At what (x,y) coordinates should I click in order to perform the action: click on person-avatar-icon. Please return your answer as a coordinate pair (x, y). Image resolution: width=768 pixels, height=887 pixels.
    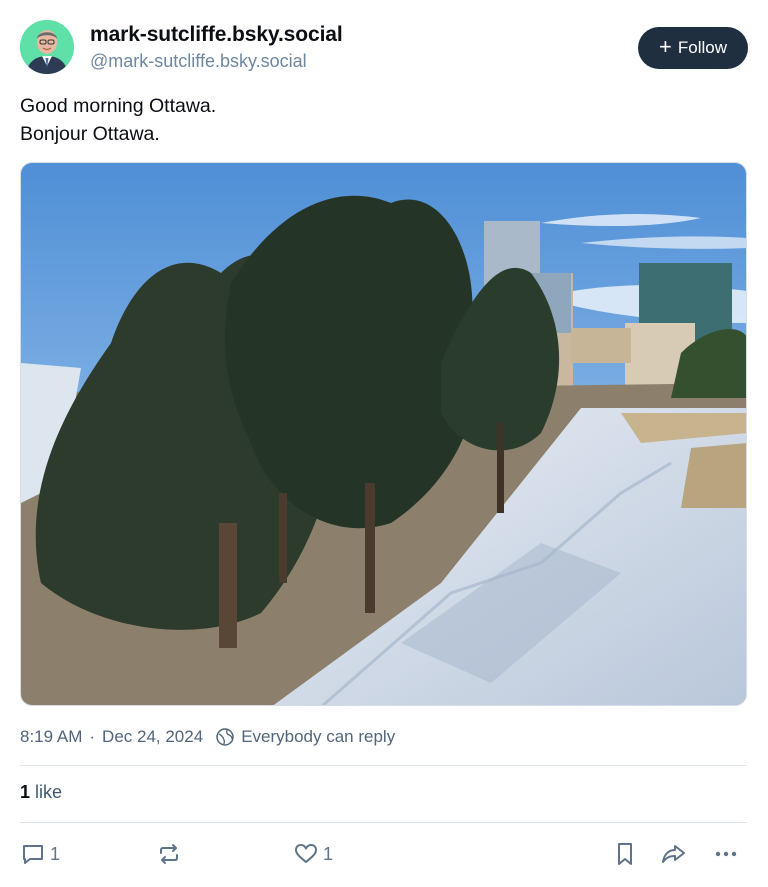
    Looking at the image, I should click on (47, 47).